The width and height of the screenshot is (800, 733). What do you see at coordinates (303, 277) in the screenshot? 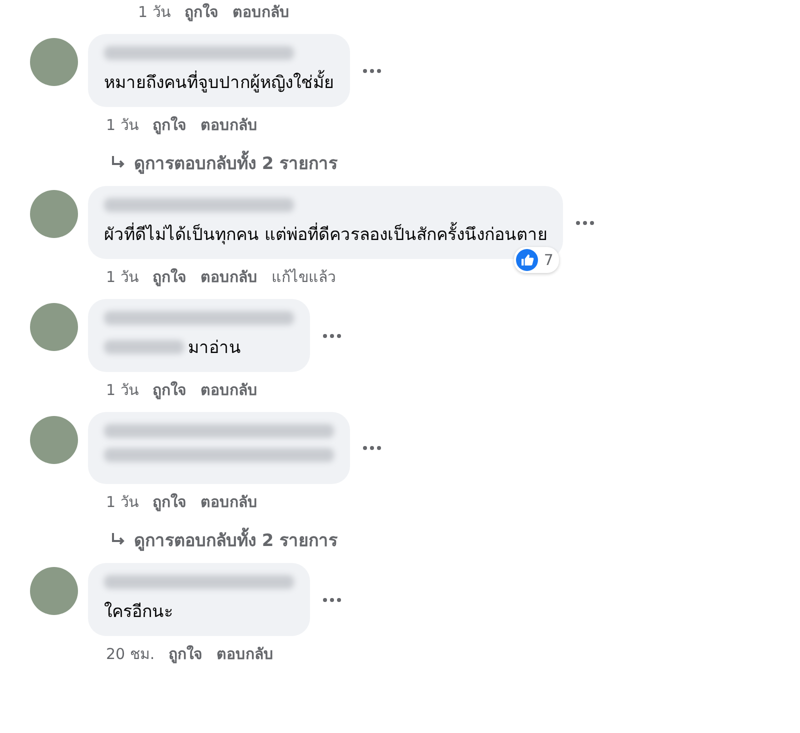
I see `edited-label: แก้ไขแล้ว` at bounding box center [303, 277].